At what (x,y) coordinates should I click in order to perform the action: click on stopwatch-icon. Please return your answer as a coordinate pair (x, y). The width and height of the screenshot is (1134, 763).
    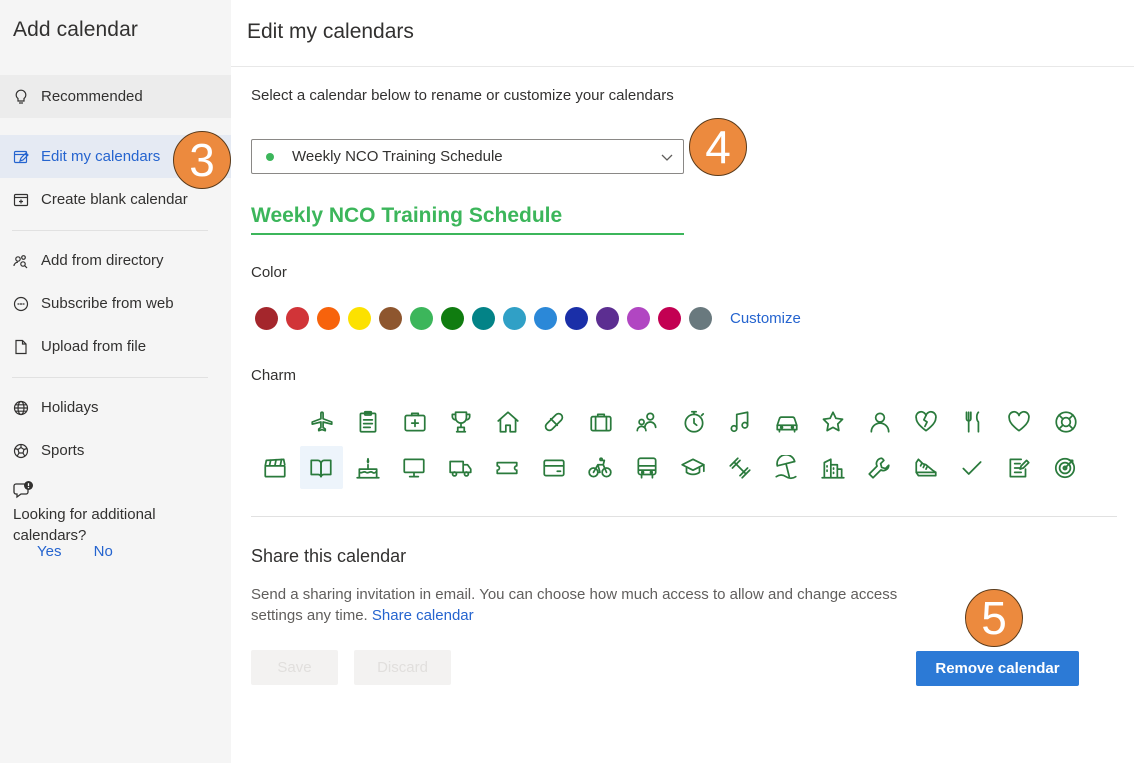
    Looking at the image, I should click on (693, 421).